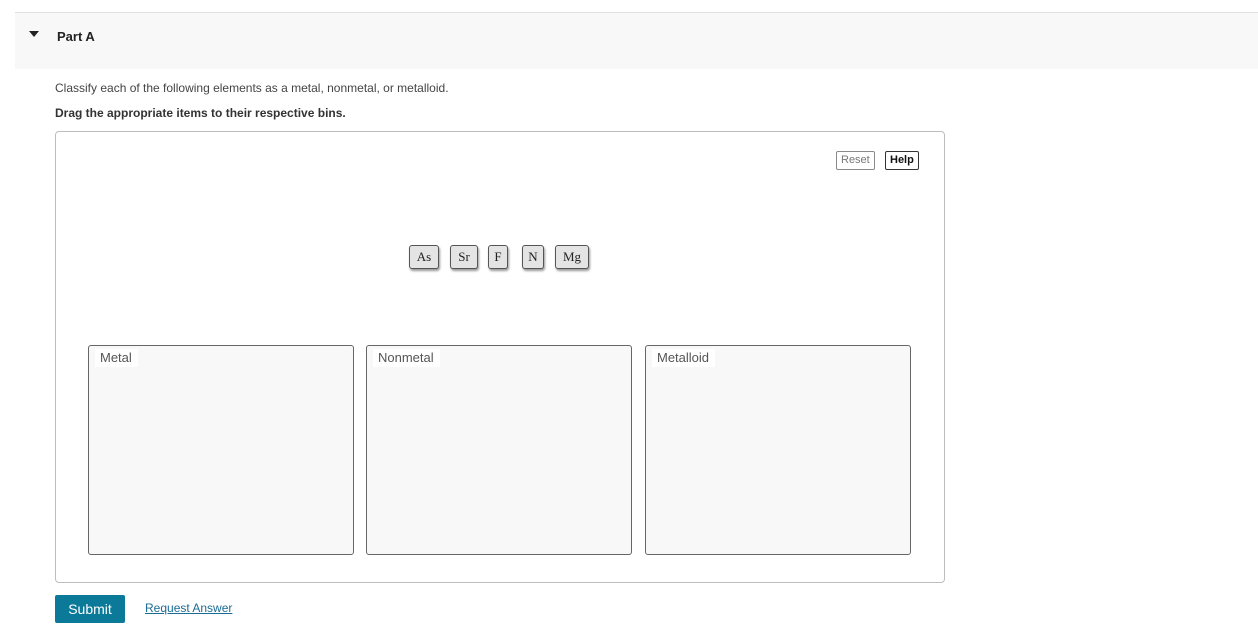 Image resolution: width=1258 pixels, height=642 pixels. I want to click on part-header: Part A, so click(636, 41).